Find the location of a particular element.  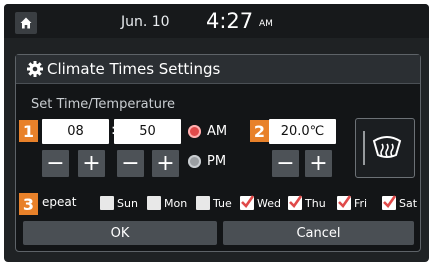

status-bar: Jun. 10 4:27 AM is located at coordinates (216, 21).